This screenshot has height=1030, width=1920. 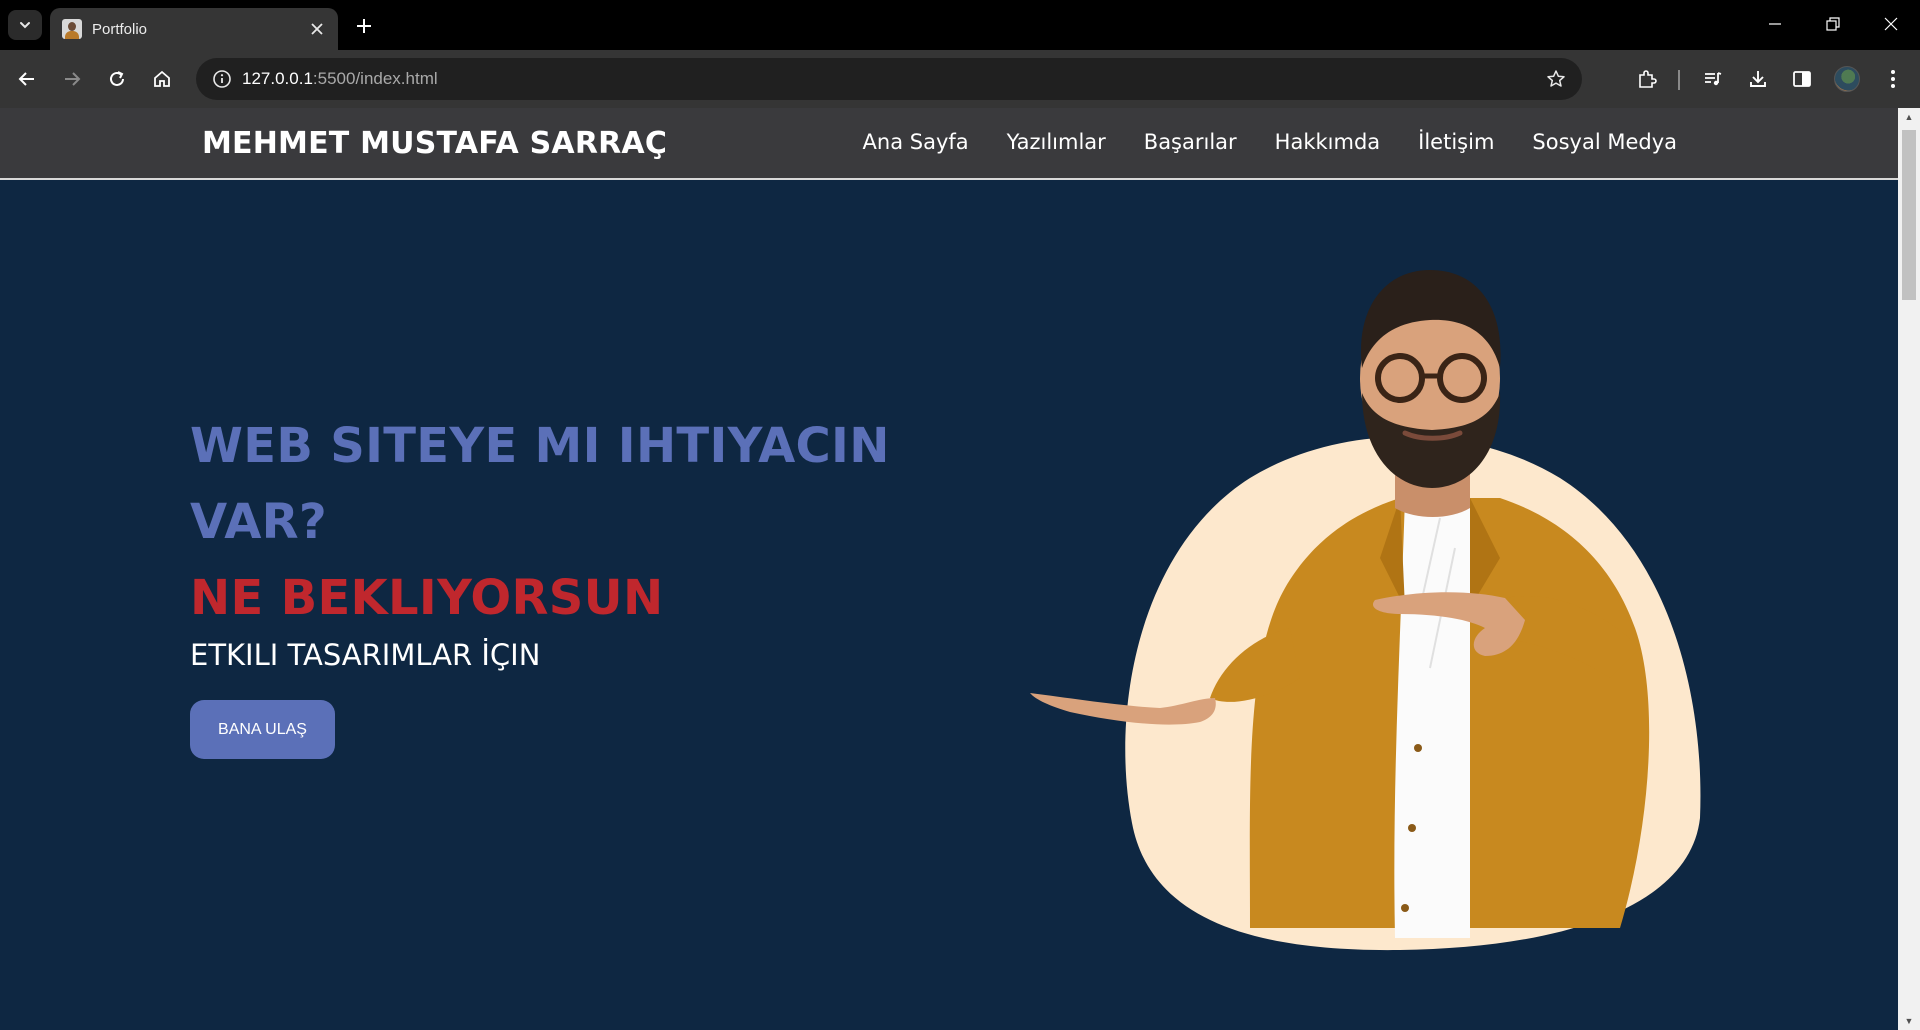 I want to click on site-logo: MEHMET MUSTAFA SARRAÇ, so click(x=434, y=143).